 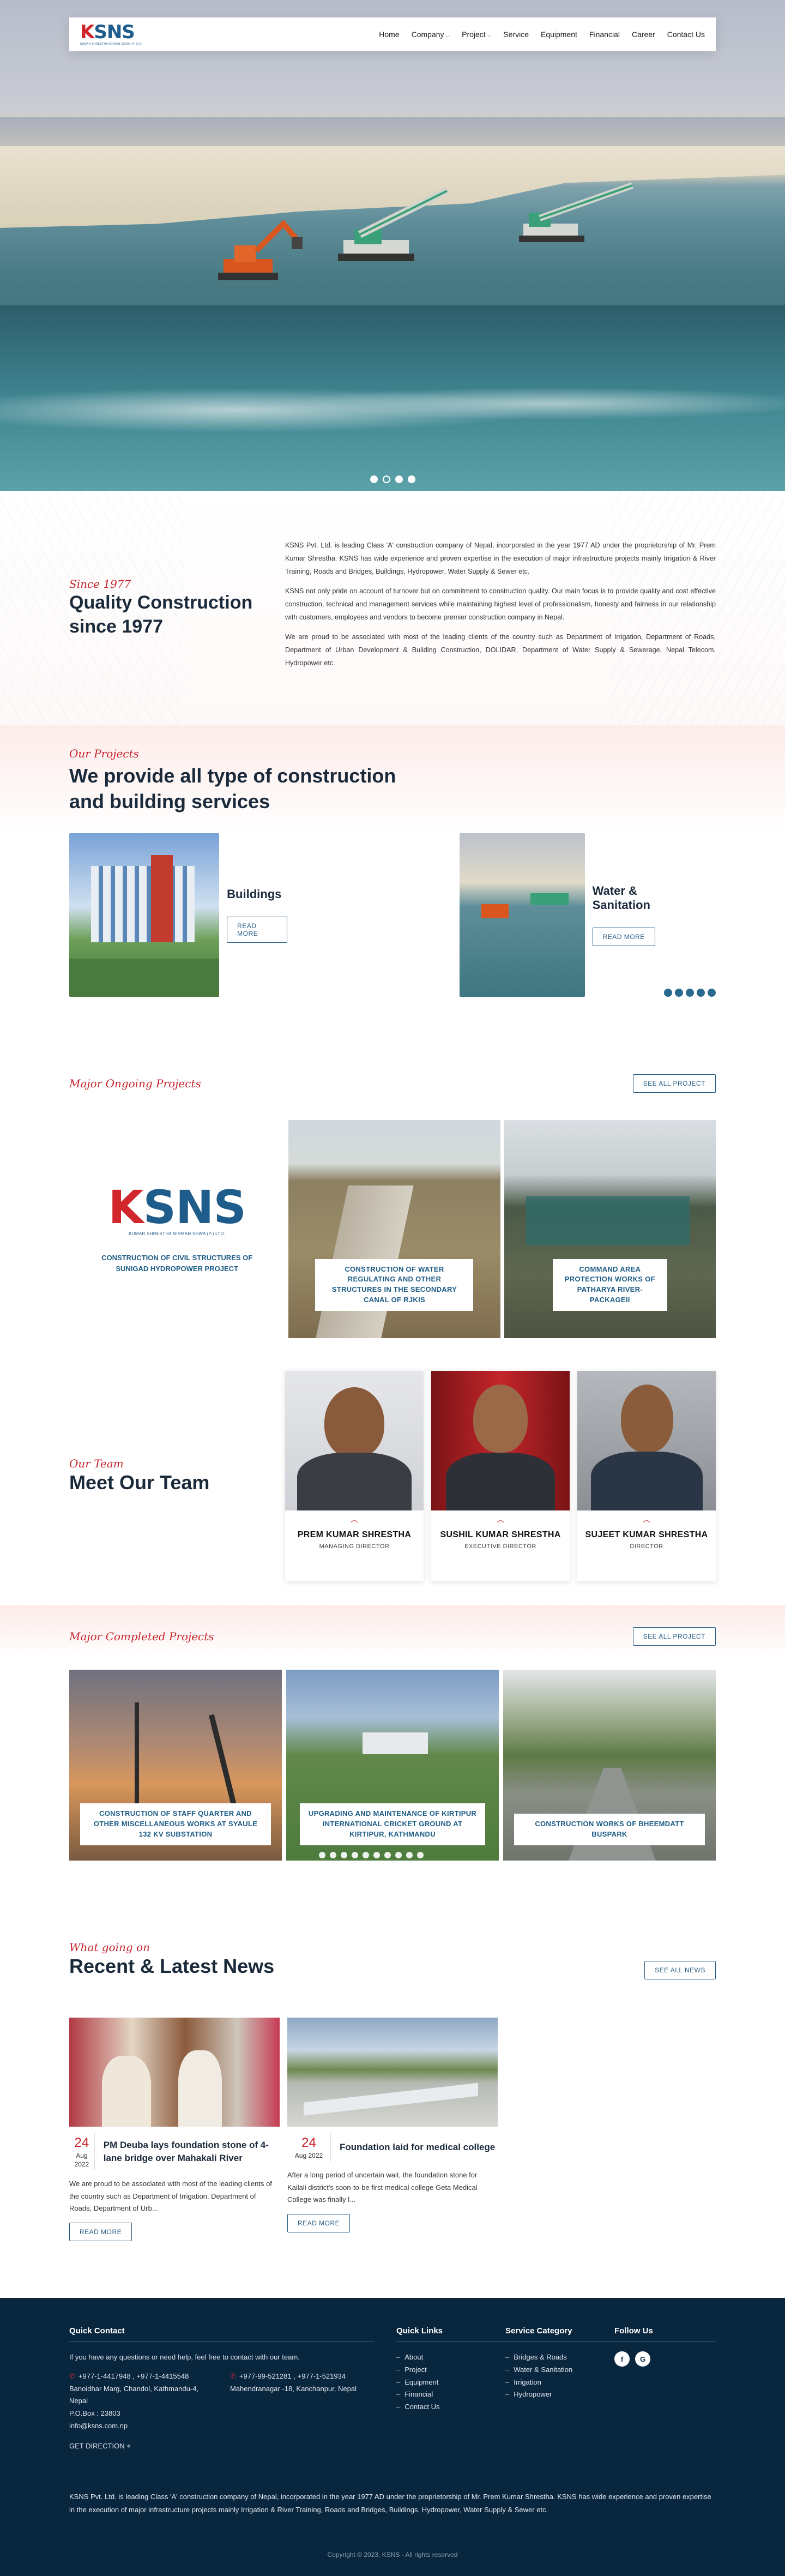 What do you see at coordinates (500, 1546) in the screenshot?
I see `team-member-role: EXECUTIVE DIRECTOR` at bounding box center [500, 1546].